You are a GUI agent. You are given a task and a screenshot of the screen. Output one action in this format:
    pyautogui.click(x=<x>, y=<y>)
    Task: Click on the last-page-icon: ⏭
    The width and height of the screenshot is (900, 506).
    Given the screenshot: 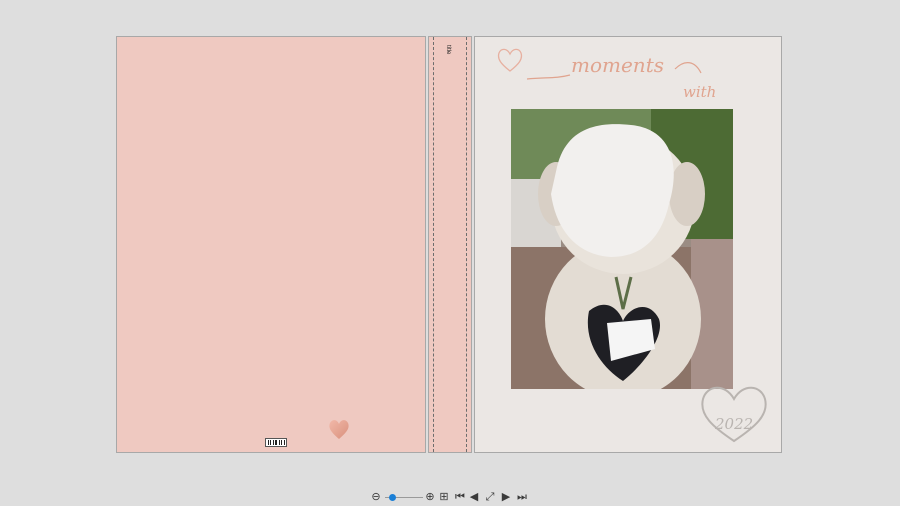 What is the action you would take?
    pyautogui.click(x=522, y=497)
    